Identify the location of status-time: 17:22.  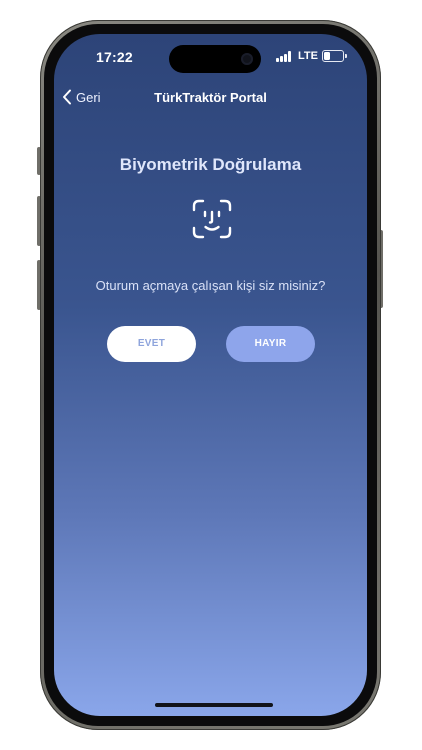
(114, 57).